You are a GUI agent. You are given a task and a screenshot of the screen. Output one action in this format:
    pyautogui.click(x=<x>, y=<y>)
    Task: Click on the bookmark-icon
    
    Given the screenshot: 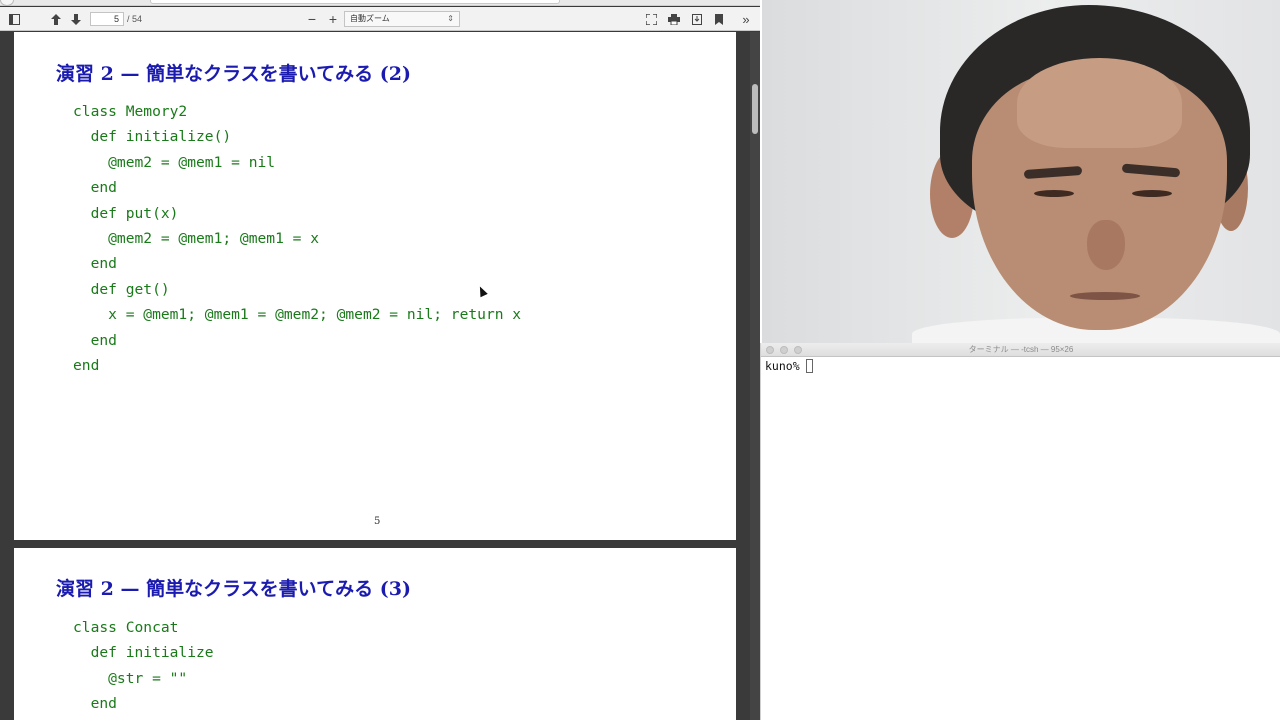 What is the action you would take?
    pyautogui.click(x=719, y=19)
    